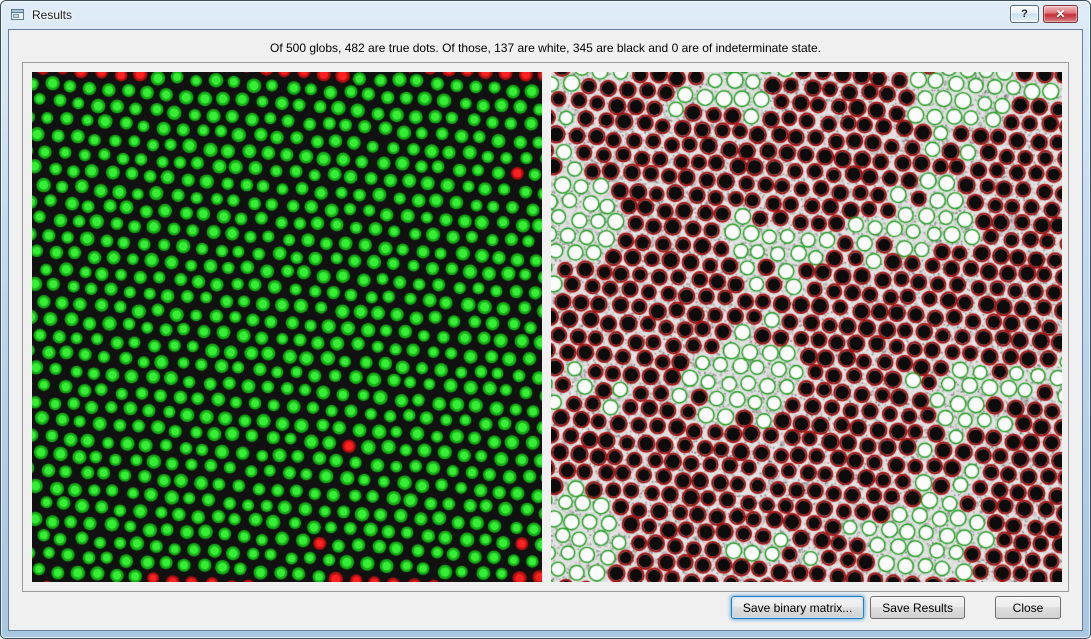 The image size is (1091, 639). I want to click on close-window-button: ✕, so click(1060, 14).